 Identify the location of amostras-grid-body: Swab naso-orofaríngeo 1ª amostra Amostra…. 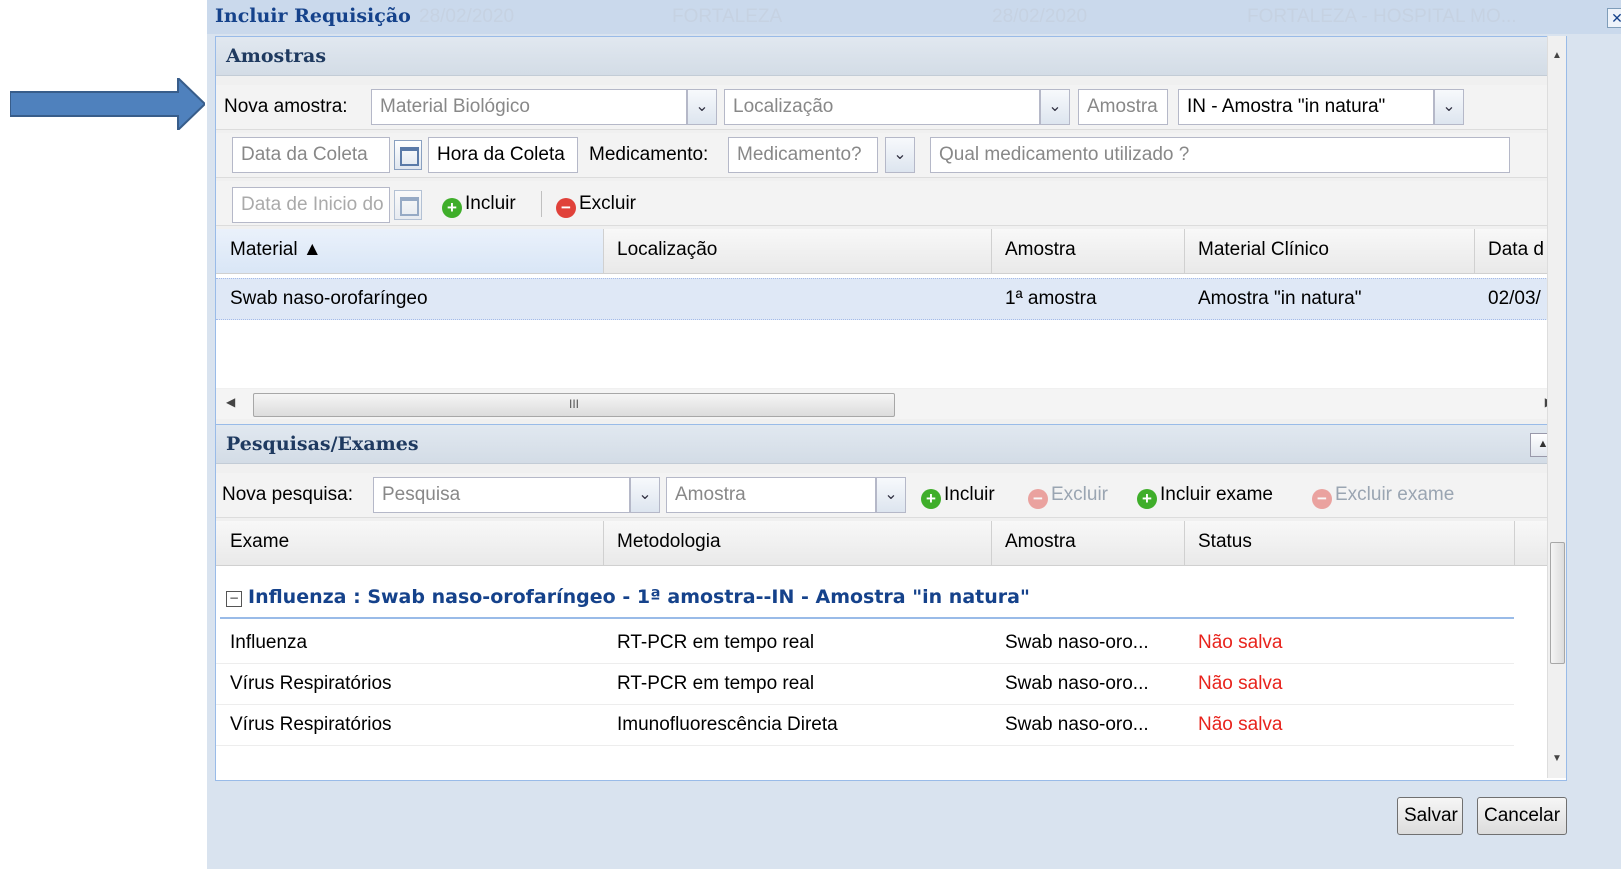
(891, 331).